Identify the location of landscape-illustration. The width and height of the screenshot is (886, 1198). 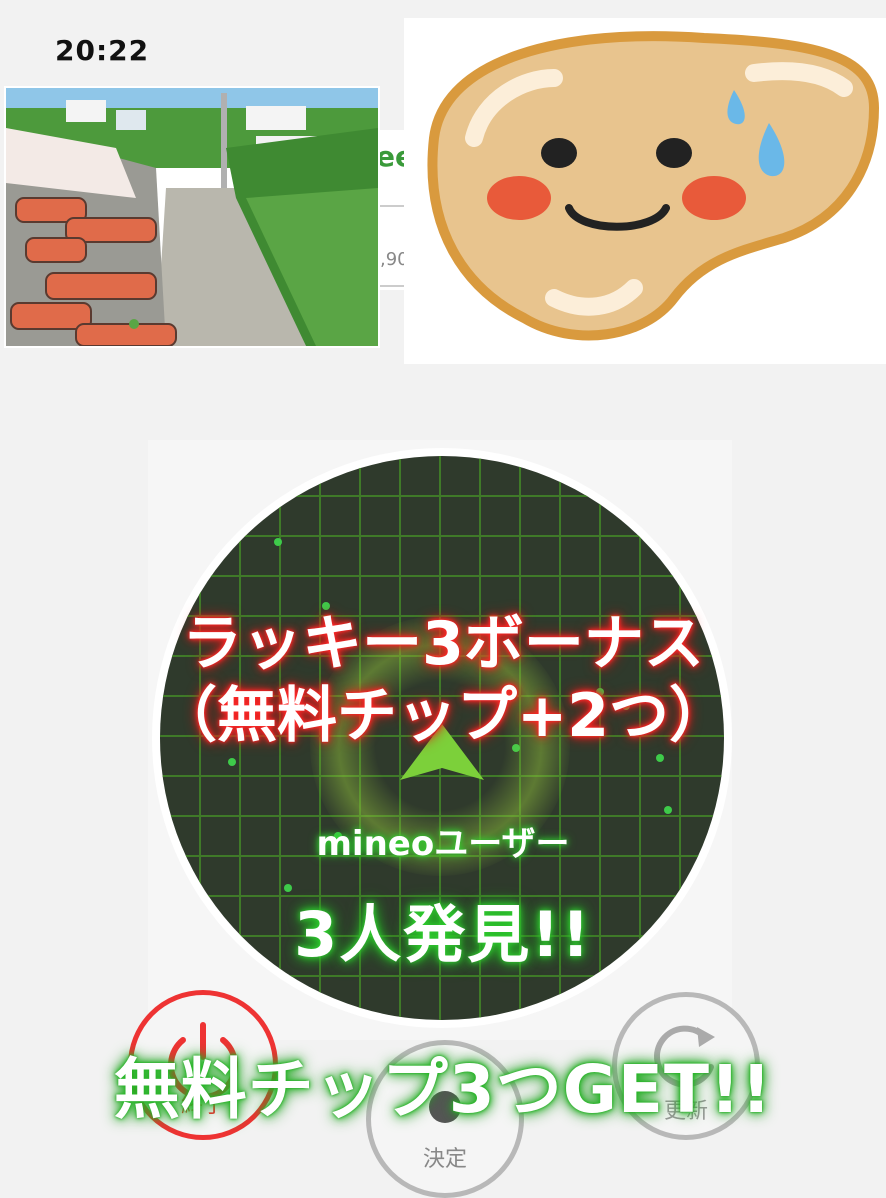
(192, 217).